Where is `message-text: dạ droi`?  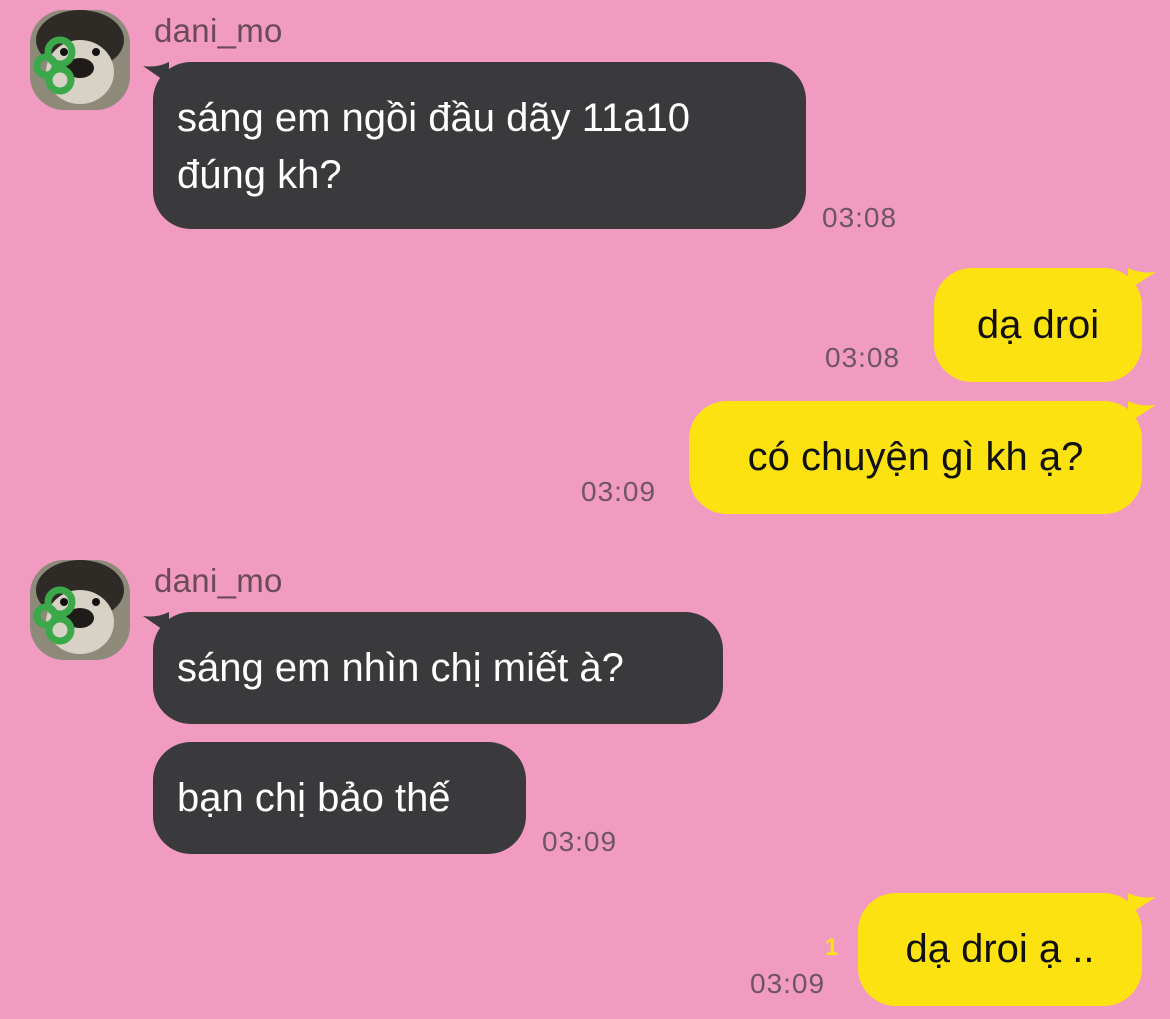
message-text: dạ droi is located at coordinates (1038, 324).